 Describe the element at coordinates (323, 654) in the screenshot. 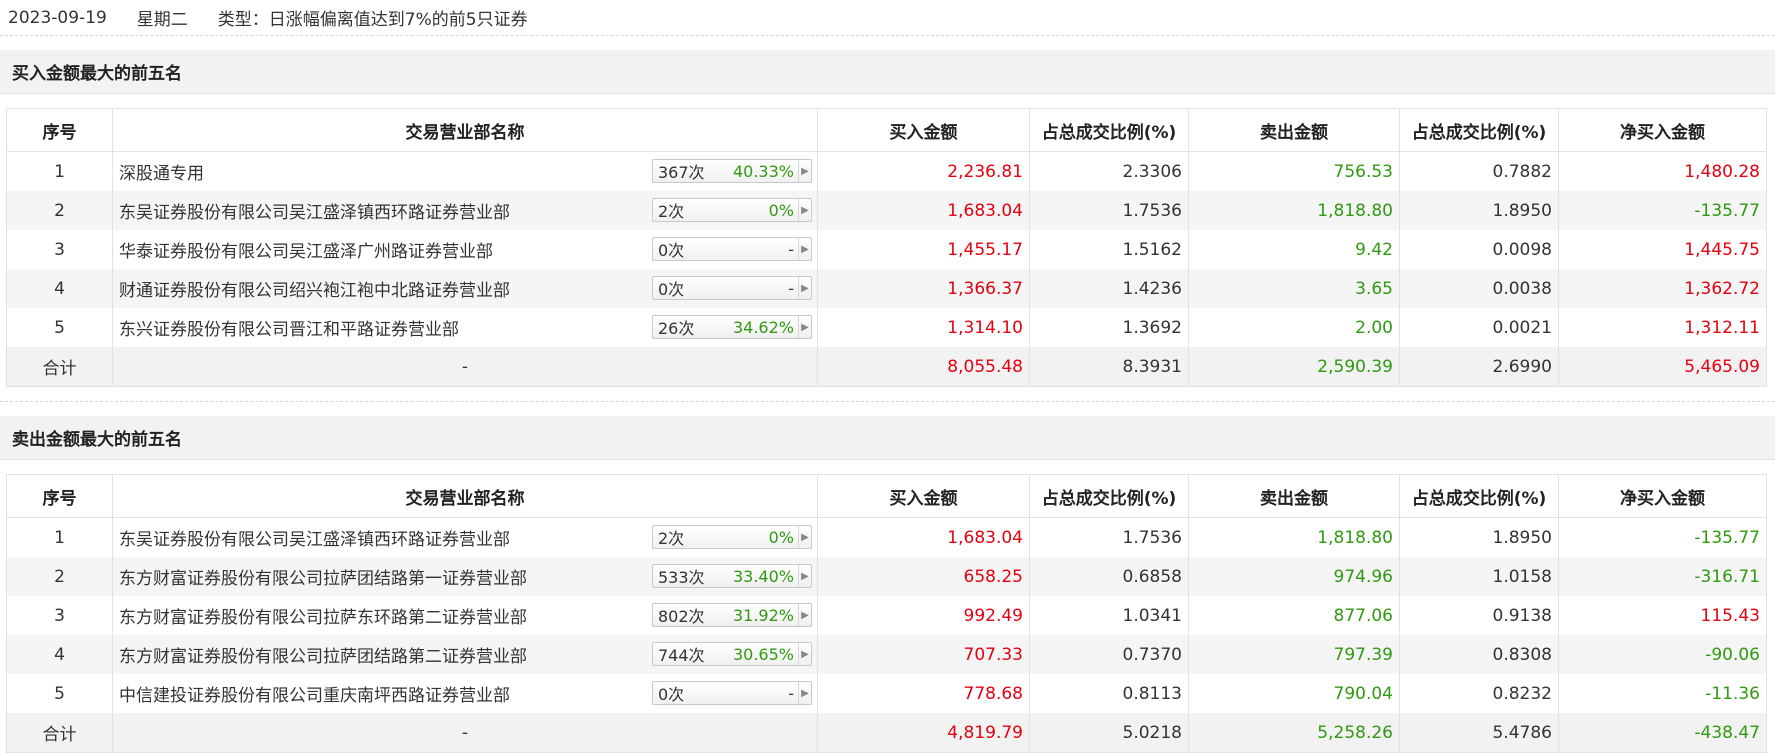

I see `branch-name-link: 东方财富证券股份有限公司拉萨团结路第二证券营业部` at that location.